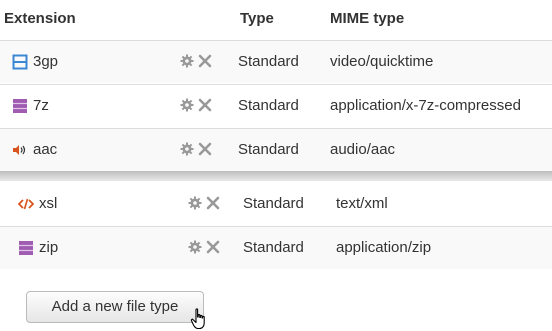  Describe the element at coordinates (26, 203) in the screenshot. I see `code-icon` at that location.